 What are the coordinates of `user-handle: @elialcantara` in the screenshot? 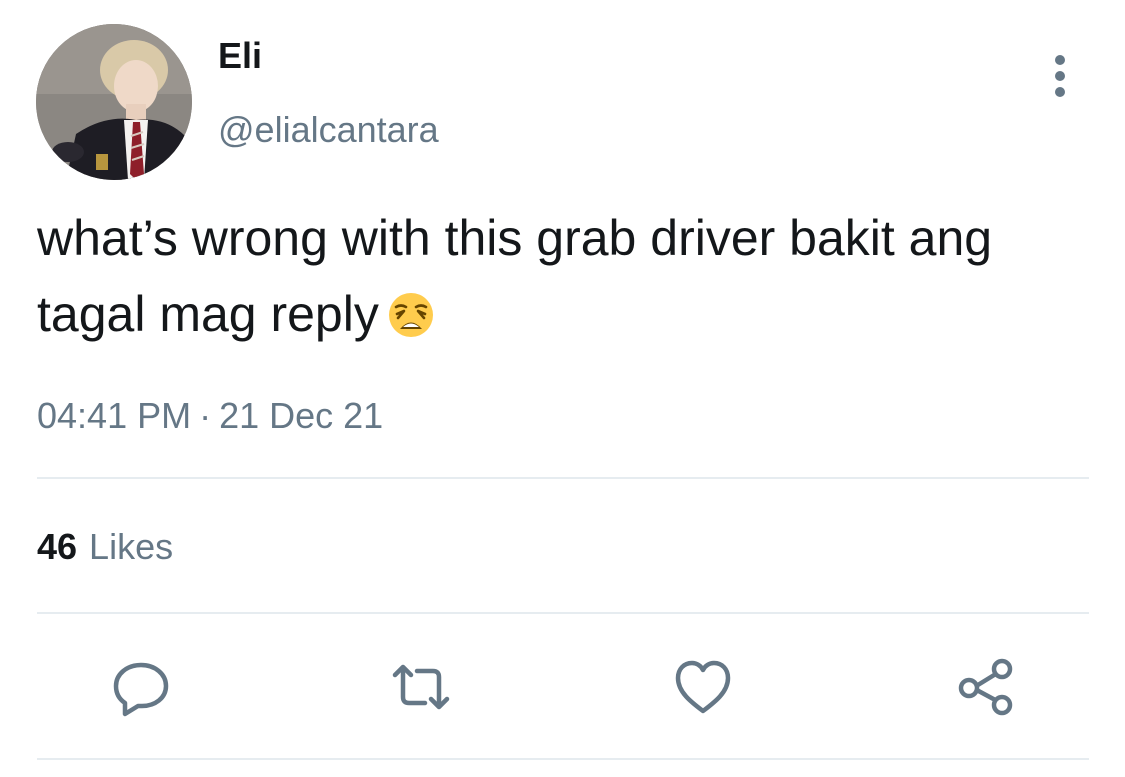 It's located at (328, 130).